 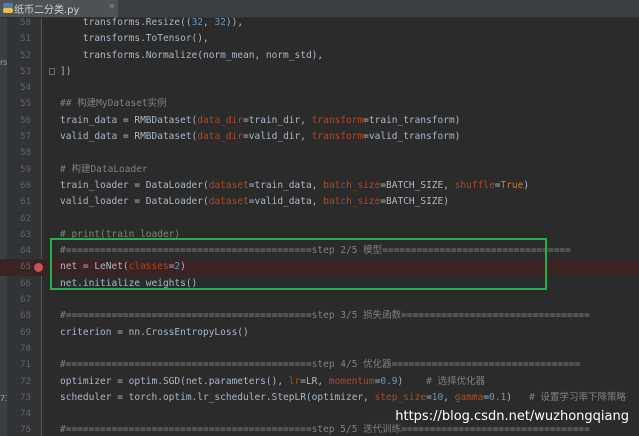 What do you see at coordinates (319, 72) in the screenshot?
I see `code-line: 53])` at bounding box center [319, 72].